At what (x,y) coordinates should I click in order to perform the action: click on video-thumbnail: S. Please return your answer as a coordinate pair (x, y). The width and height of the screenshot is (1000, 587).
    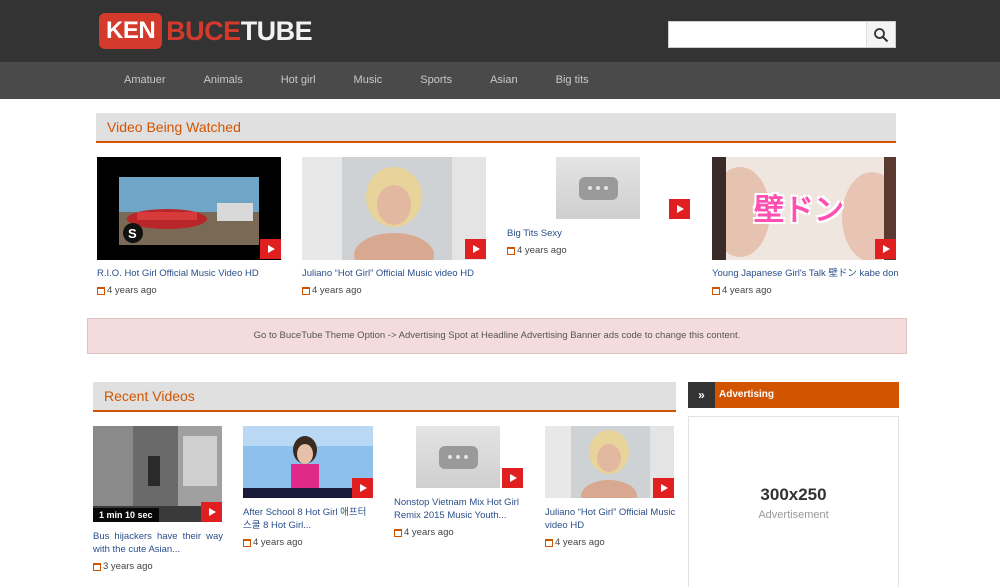
    Looking at the image, I should click on (189, 208).